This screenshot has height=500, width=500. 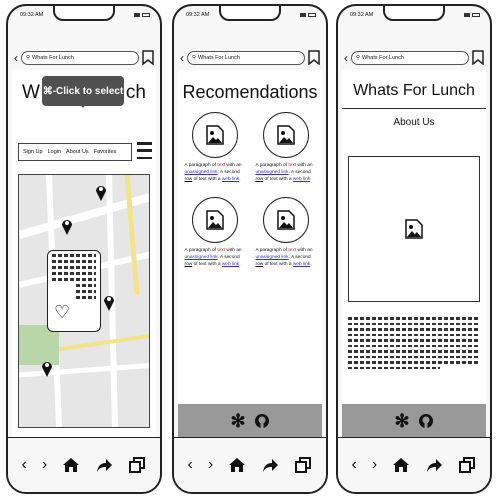 I want to click on page-title: Recomendations, so click(x=250, y=92).